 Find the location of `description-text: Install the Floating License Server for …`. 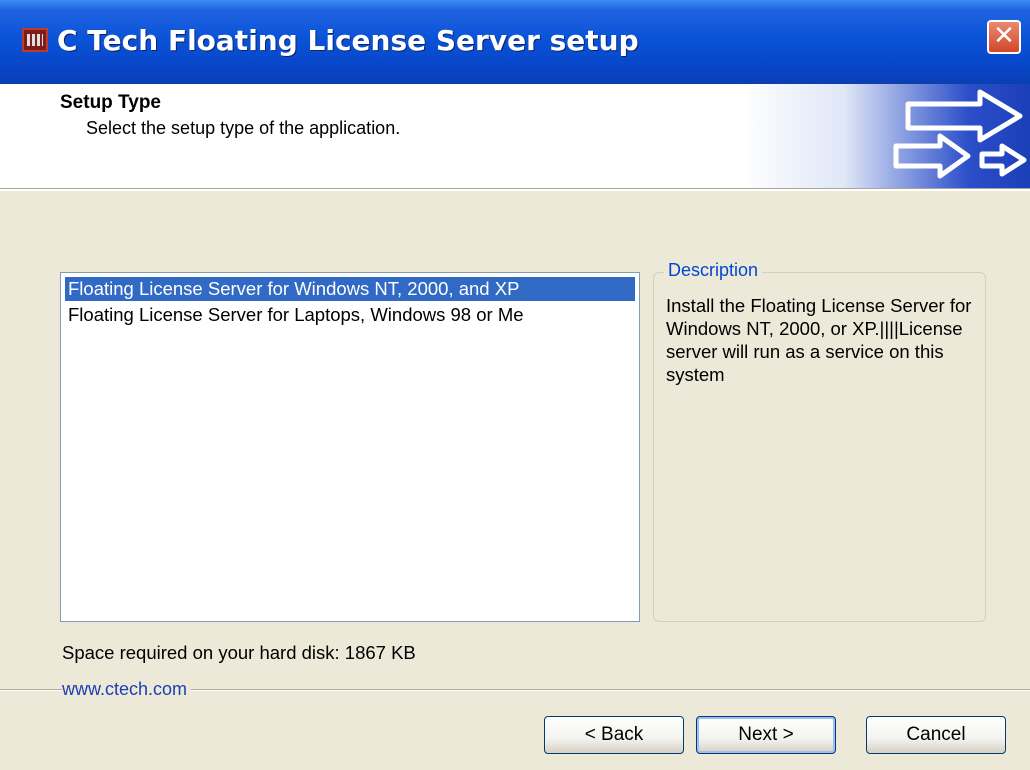

description-text: Install the Floating License Server for … is located at coordinates (819, 340).